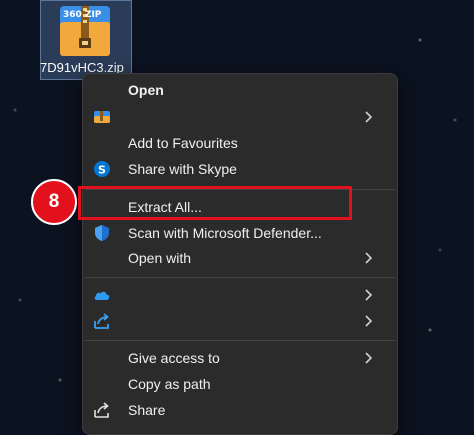  Describe the element at coordinates (82, 15) in the screenshot. I see `svg-text: 360 ZIP` at that location.